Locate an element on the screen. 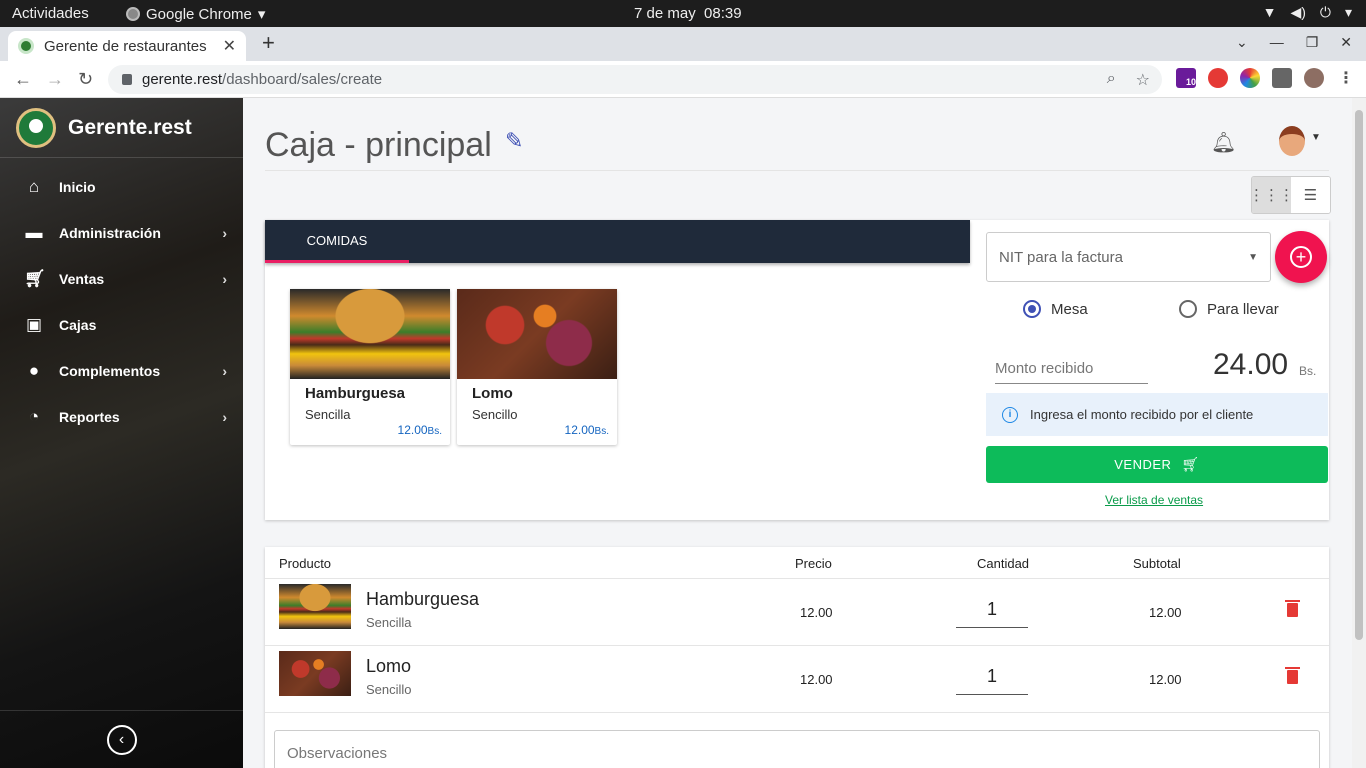  close-window-icon: ✕ is located at coordinates (1346, 42).